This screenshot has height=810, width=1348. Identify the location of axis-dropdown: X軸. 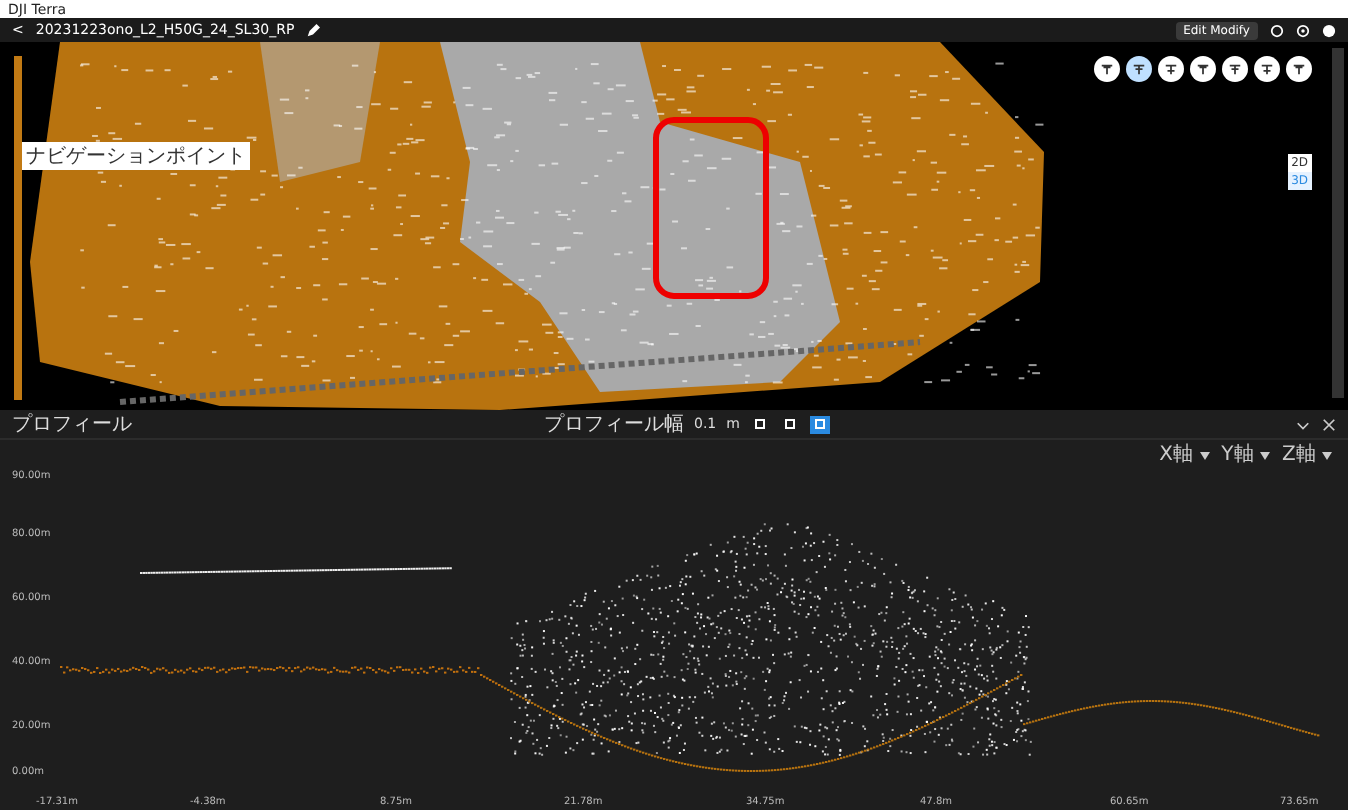
(1184, 453).